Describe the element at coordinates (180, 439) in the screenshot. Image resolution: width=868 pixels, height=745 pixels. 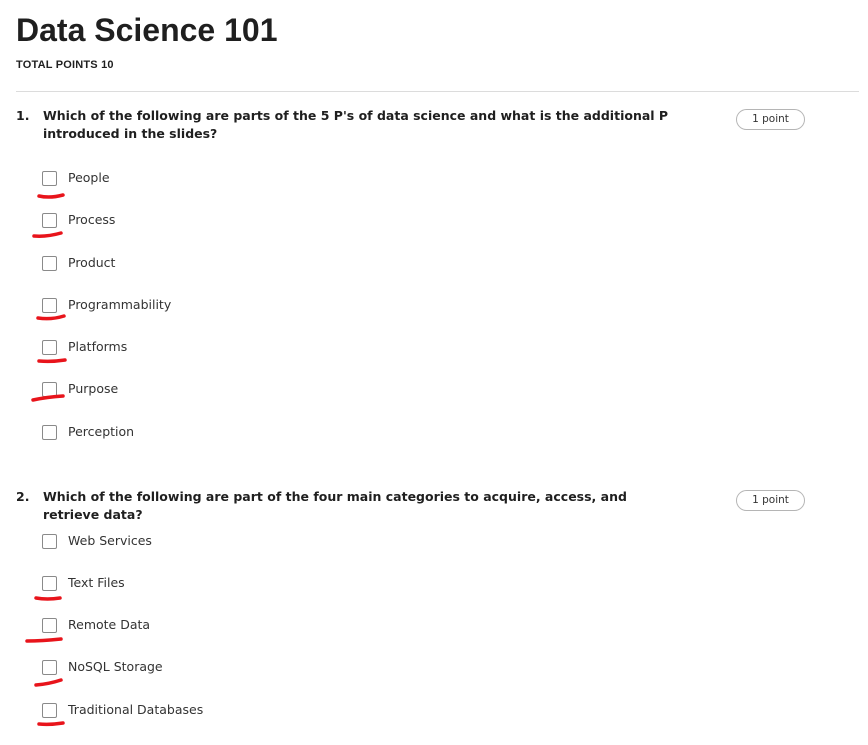
I see `option-perception: Perception` at that location.